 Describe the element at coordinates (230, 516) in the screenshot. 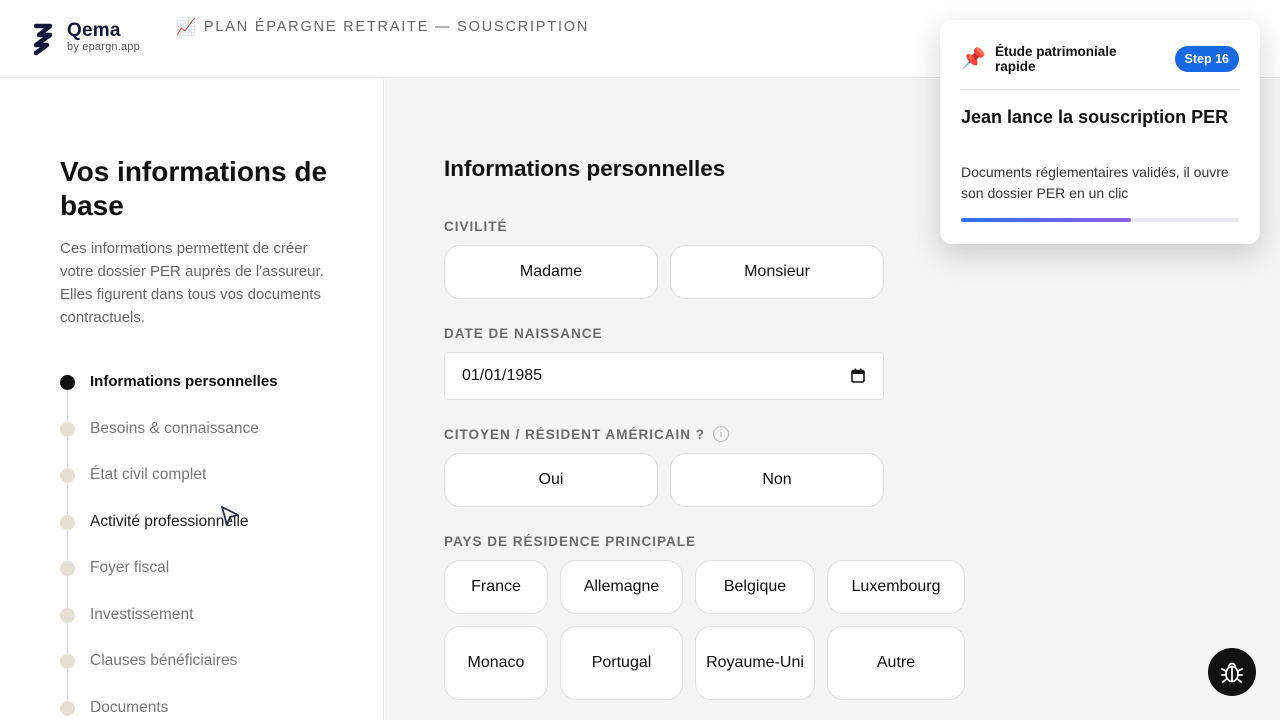

I see `cursor-icon` at that location.